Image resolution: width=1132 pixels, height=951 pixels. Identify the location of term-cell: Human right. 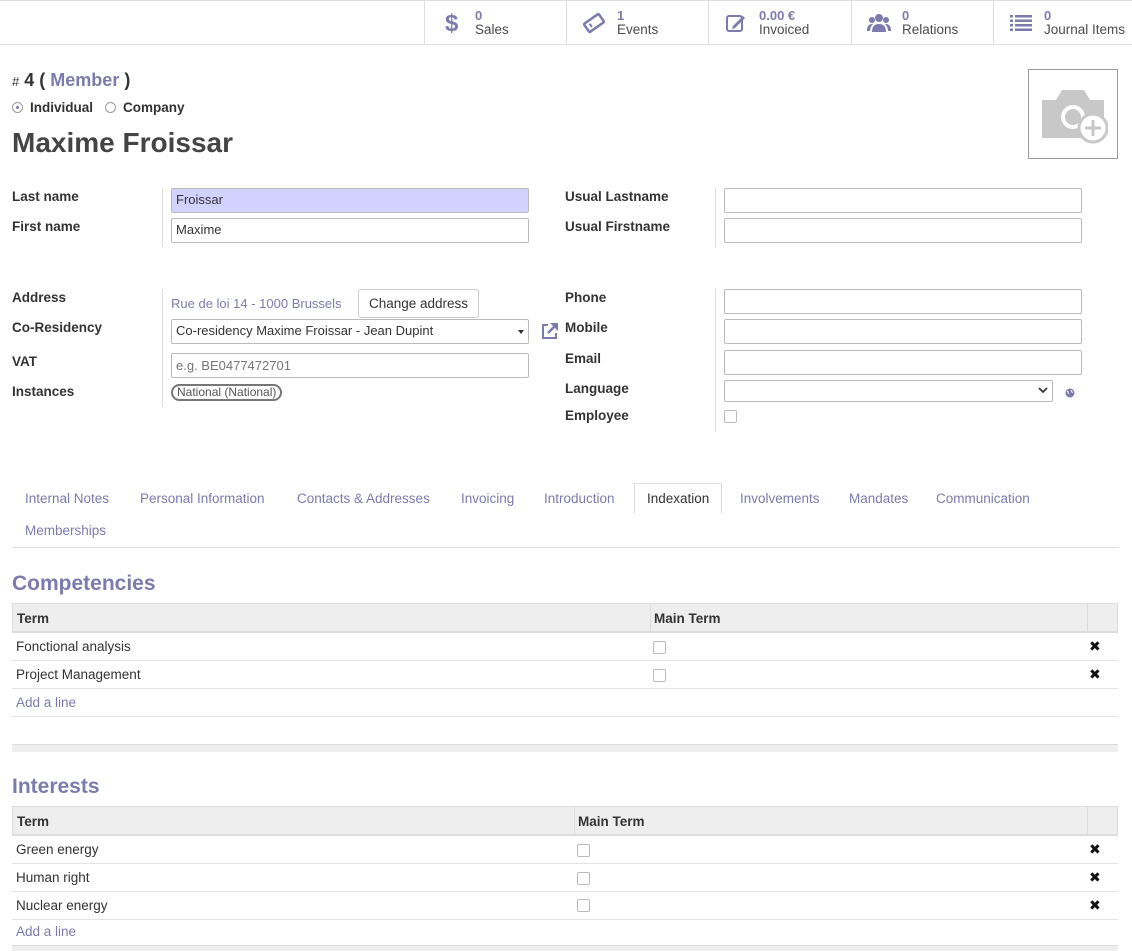
(53, 877).